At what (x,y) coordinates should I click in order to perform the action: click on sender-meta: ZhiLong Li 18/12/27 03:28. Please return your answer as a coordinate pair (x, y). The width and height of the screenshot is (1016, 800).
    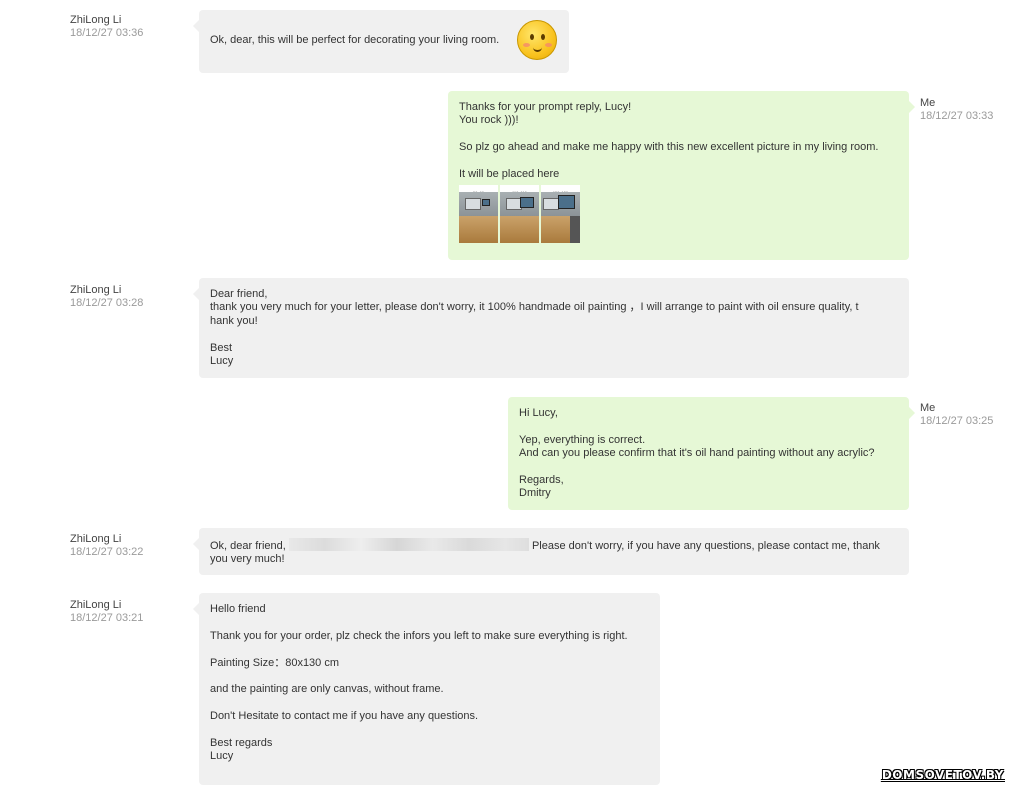
    Looking at the image, I should click on (106, 297).